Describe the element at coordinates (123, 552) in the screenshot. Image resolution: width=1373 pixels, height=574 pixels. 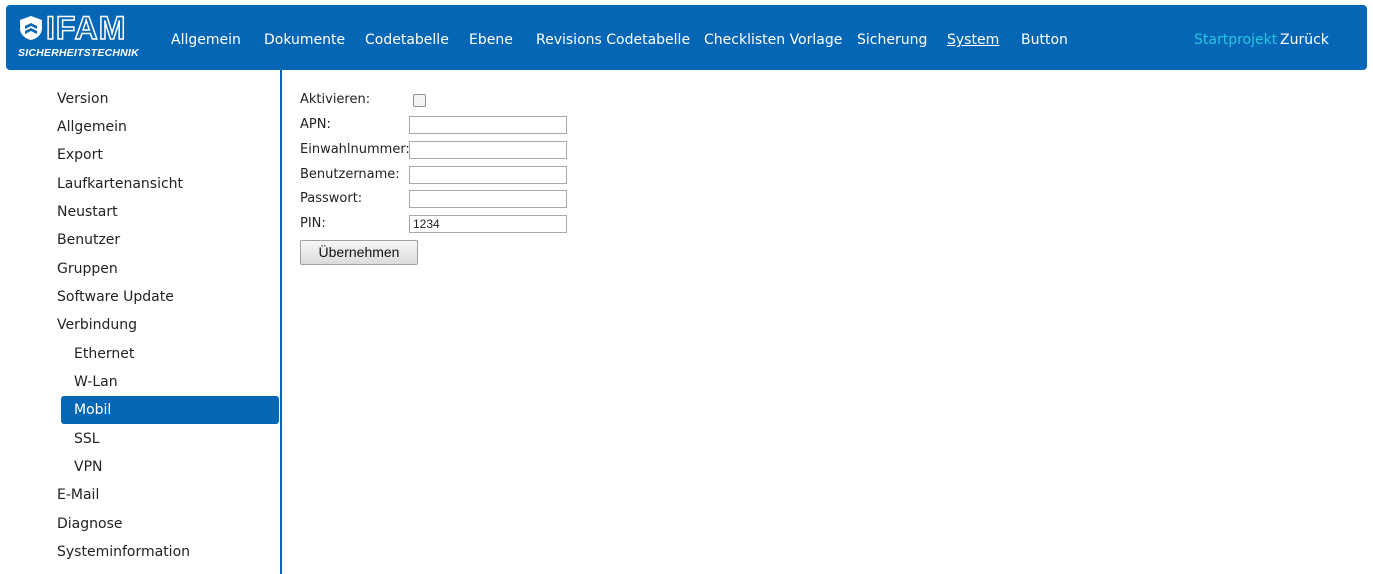
I see `sidebar-item-systeminformation: Systeminformation` at that location.